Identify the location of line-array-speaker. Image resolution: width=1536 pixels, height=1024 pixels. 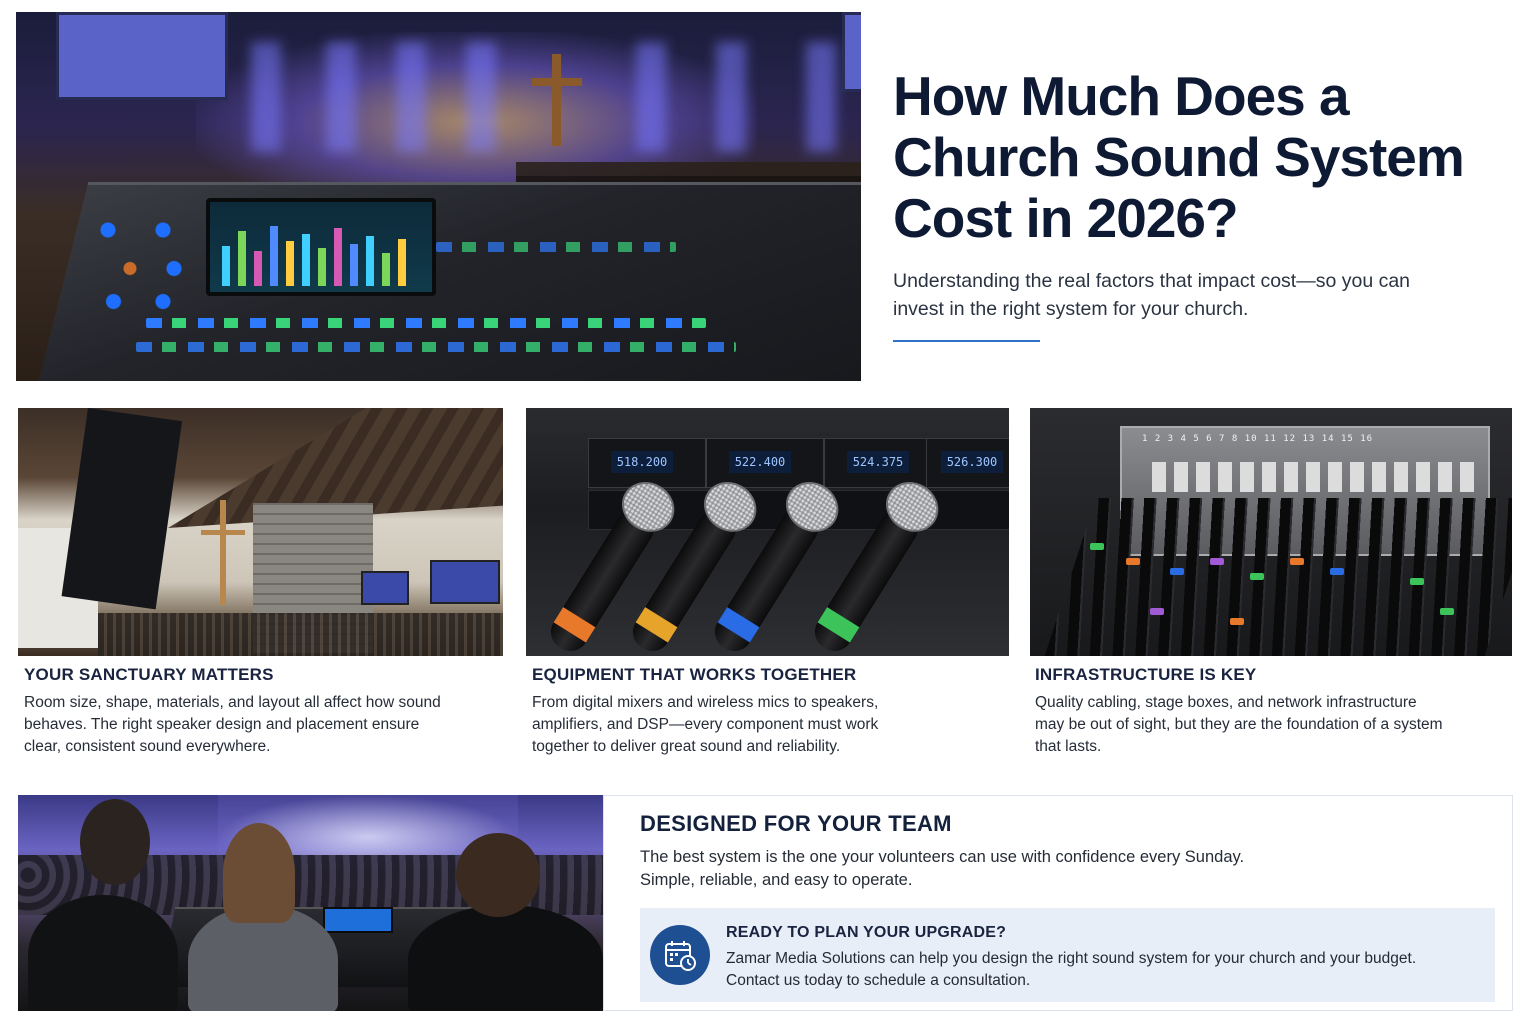
(122, 509).